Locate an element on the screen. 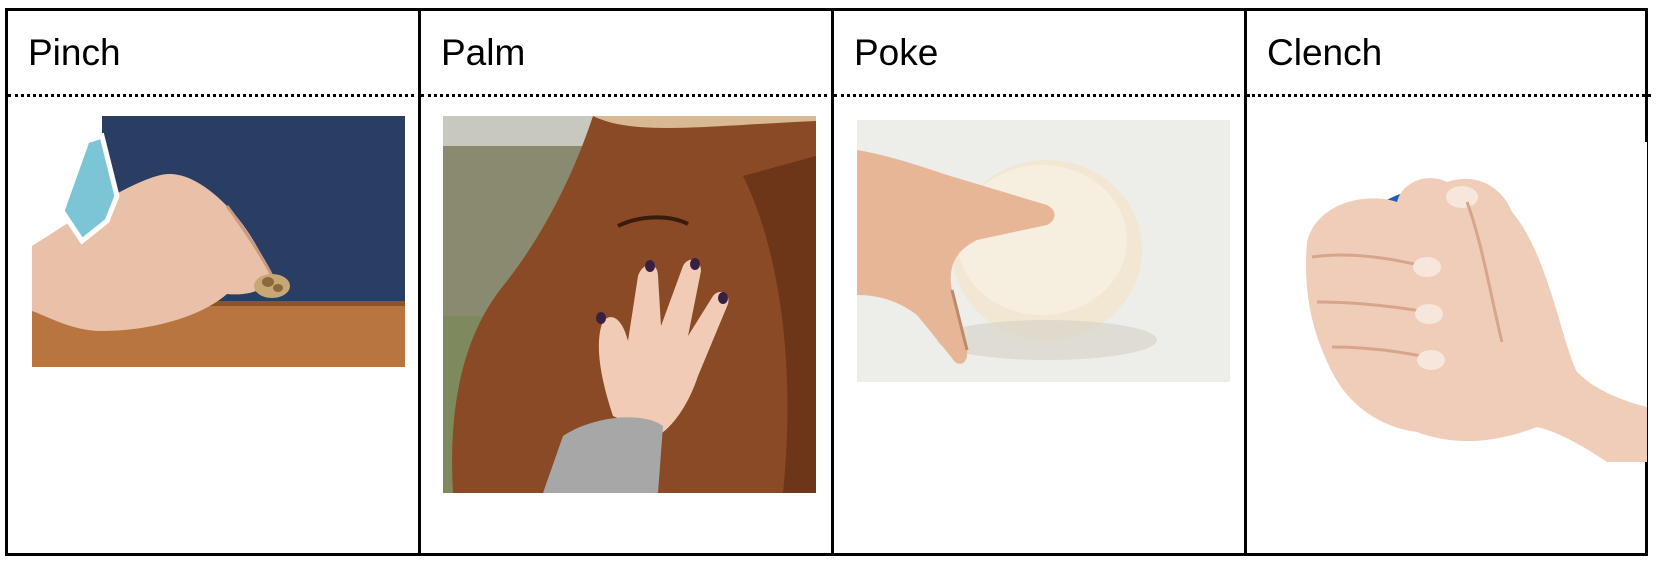 The height and width of the screenshot is (562, 1662). column-label-poke: Poke is located at coordinates (896, 52).